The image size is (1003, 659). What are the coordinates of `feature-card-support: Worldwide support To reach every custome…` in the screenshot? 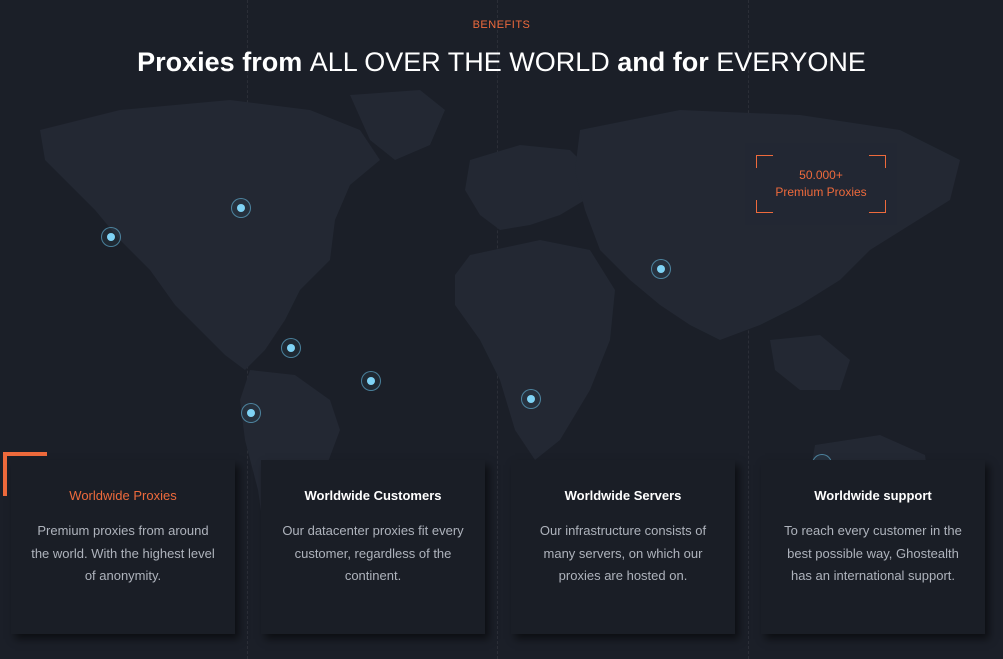 It's located at (873, 547).